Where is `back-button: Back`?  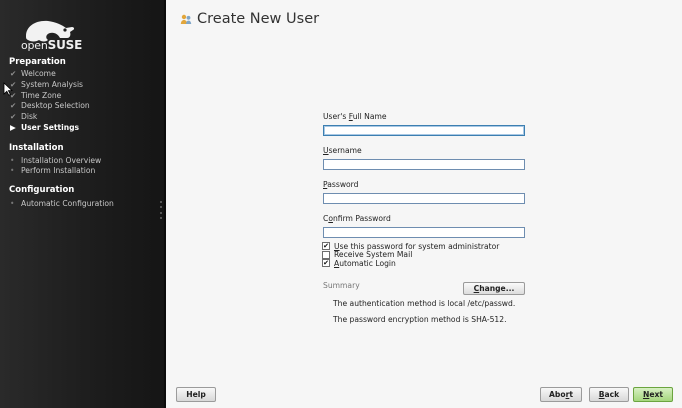 back-button: Back is located at coordinates (609, 394).